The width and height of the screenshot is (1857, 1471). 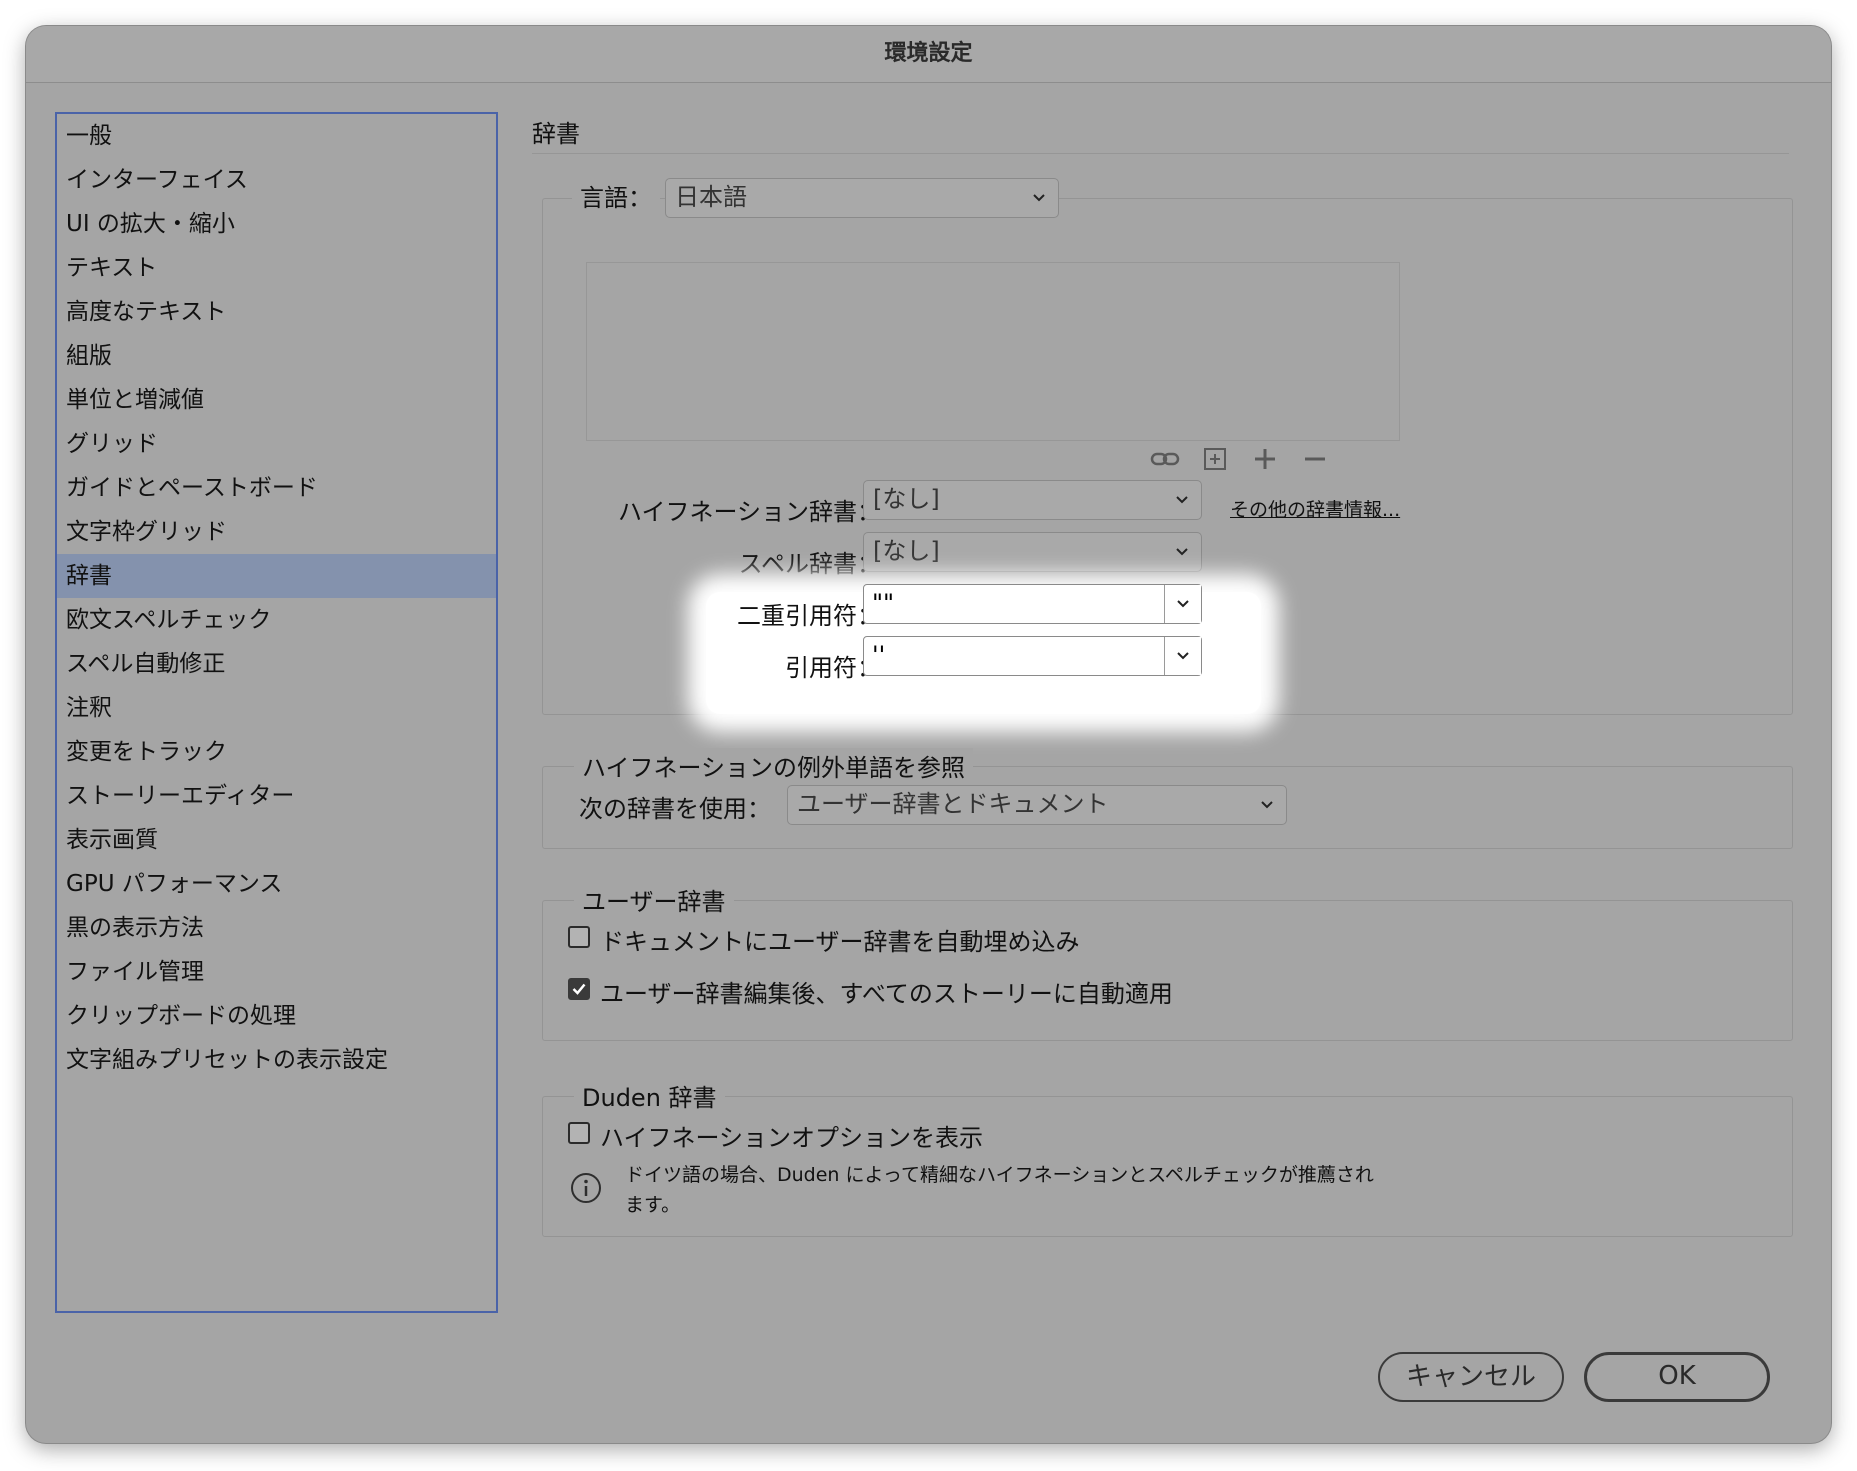 What do you see at coordinates (774, 765) in the screenshot?
I see `exceptions-legend: ハイフネーションの例外単語を参照` at bounding box center [774, 765].